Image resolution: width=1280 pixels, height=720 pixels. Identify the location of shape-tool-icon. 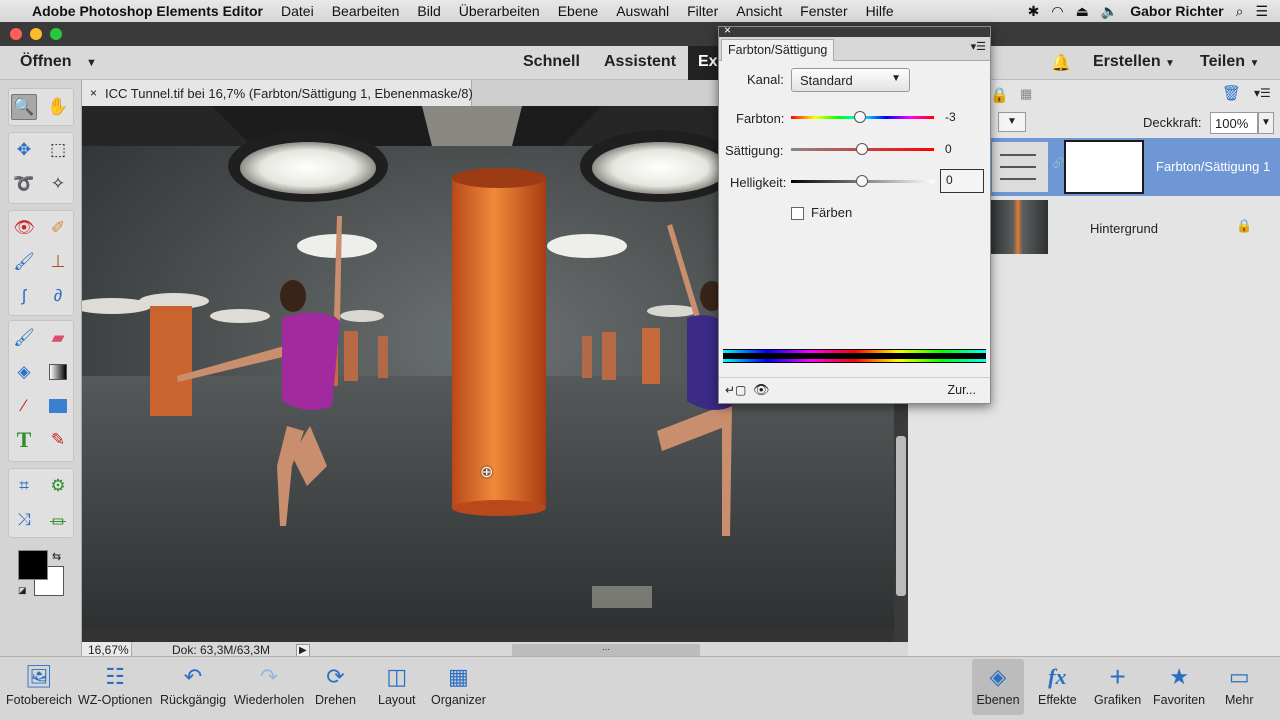
(58, 406).